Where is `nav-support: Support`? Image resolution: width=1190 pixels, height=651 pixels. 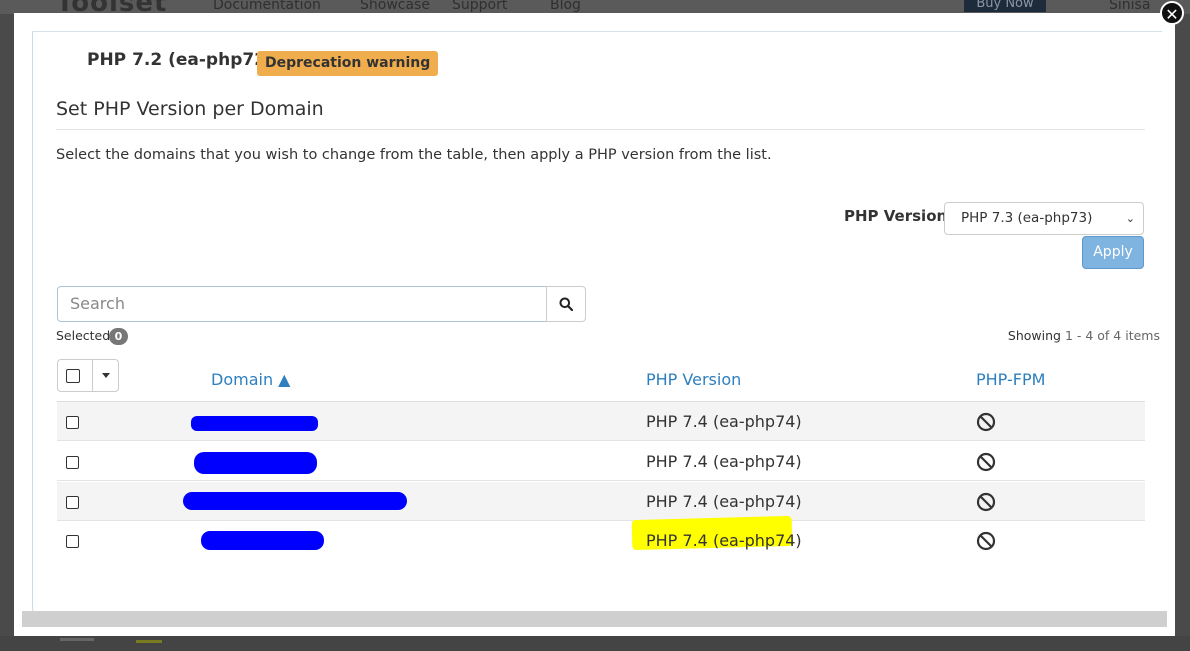 nav-support: Support is located at coordinates (479, 6).